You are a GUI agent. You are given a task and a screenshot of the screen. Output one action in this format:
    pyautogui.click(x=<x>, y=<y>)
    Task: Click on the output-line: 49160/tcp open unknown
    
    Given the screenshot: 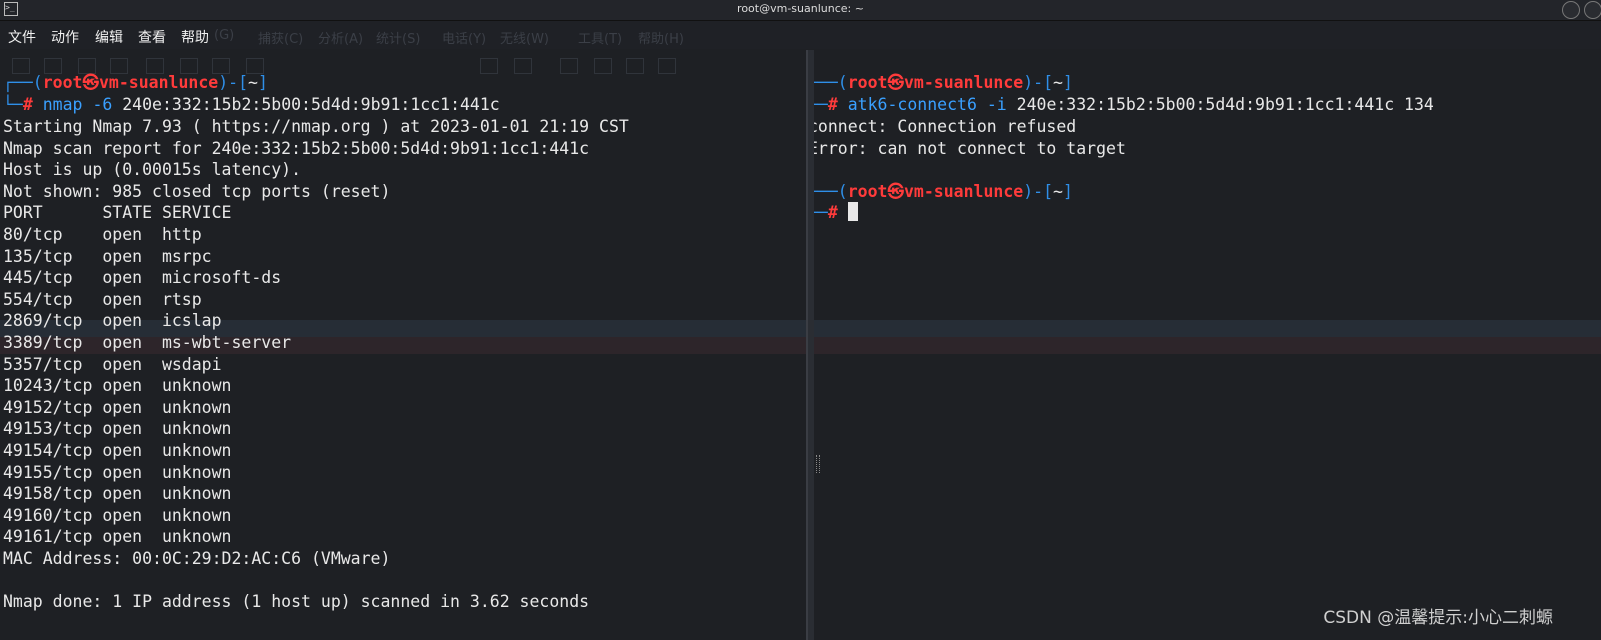 What is the action you would take?
    pyautogui.click(x=117, y=515)
    